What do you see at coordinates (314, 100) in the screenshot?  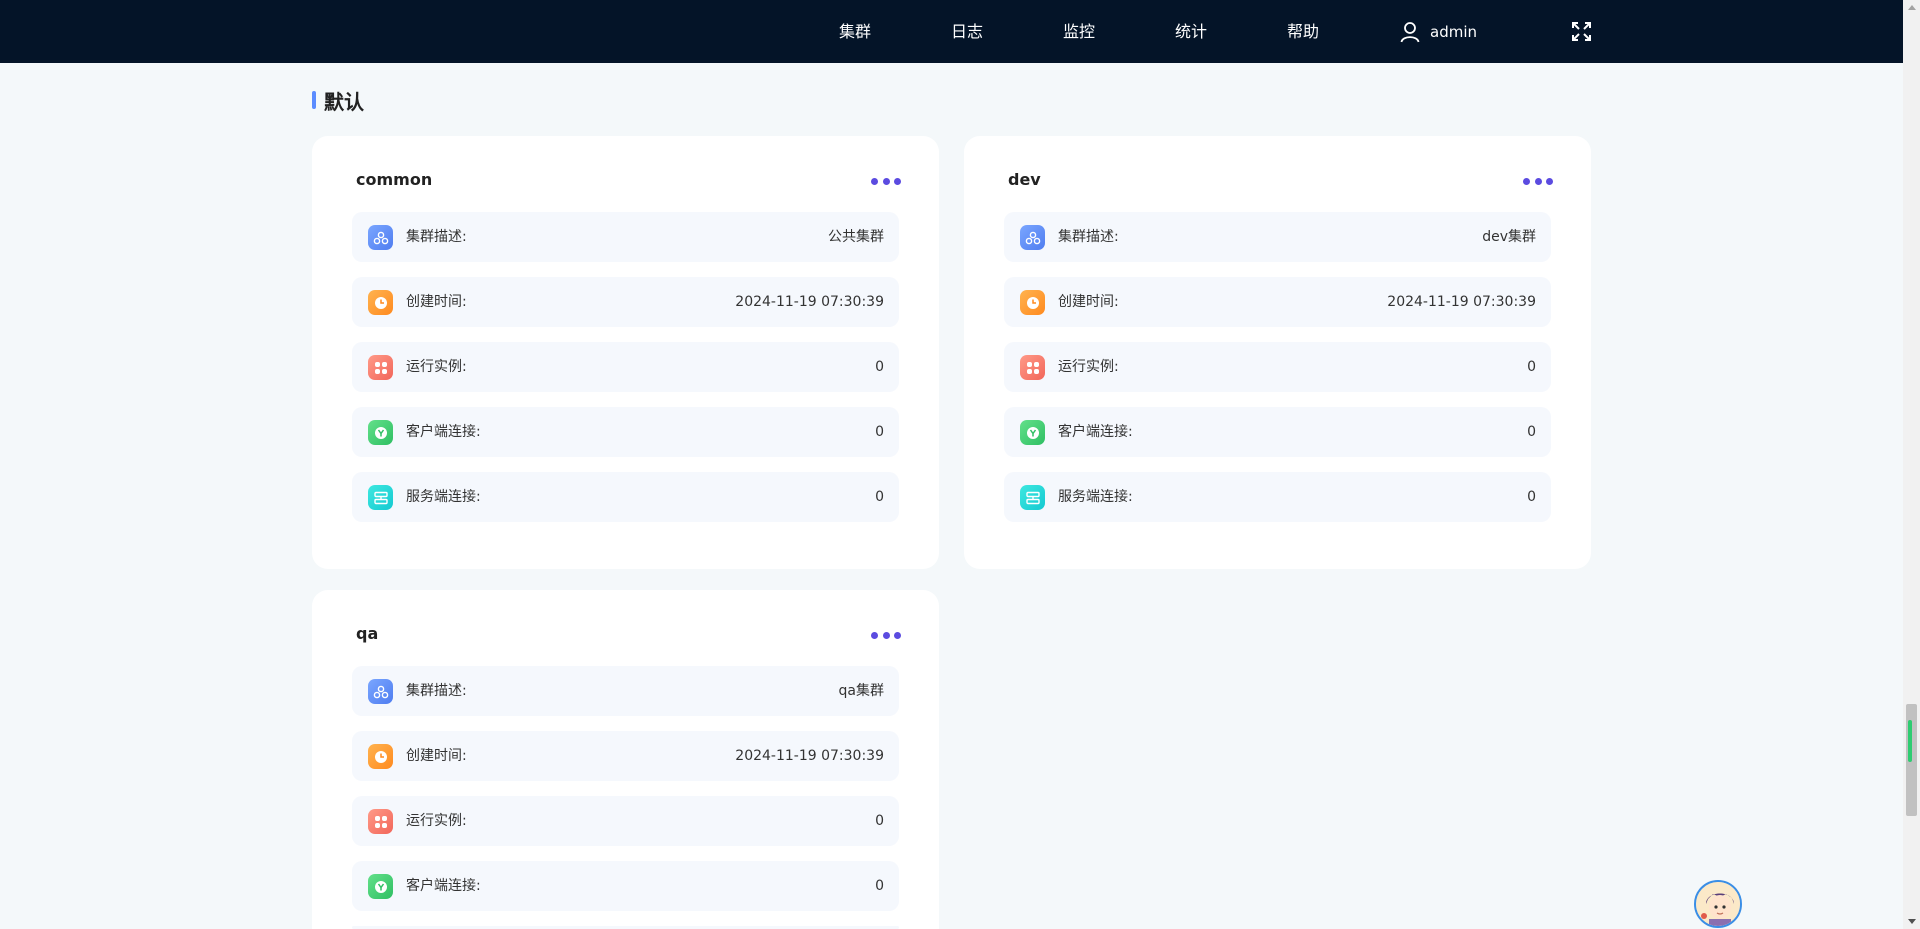 I see `section-accent-bar` at bounding box center [314, 100].